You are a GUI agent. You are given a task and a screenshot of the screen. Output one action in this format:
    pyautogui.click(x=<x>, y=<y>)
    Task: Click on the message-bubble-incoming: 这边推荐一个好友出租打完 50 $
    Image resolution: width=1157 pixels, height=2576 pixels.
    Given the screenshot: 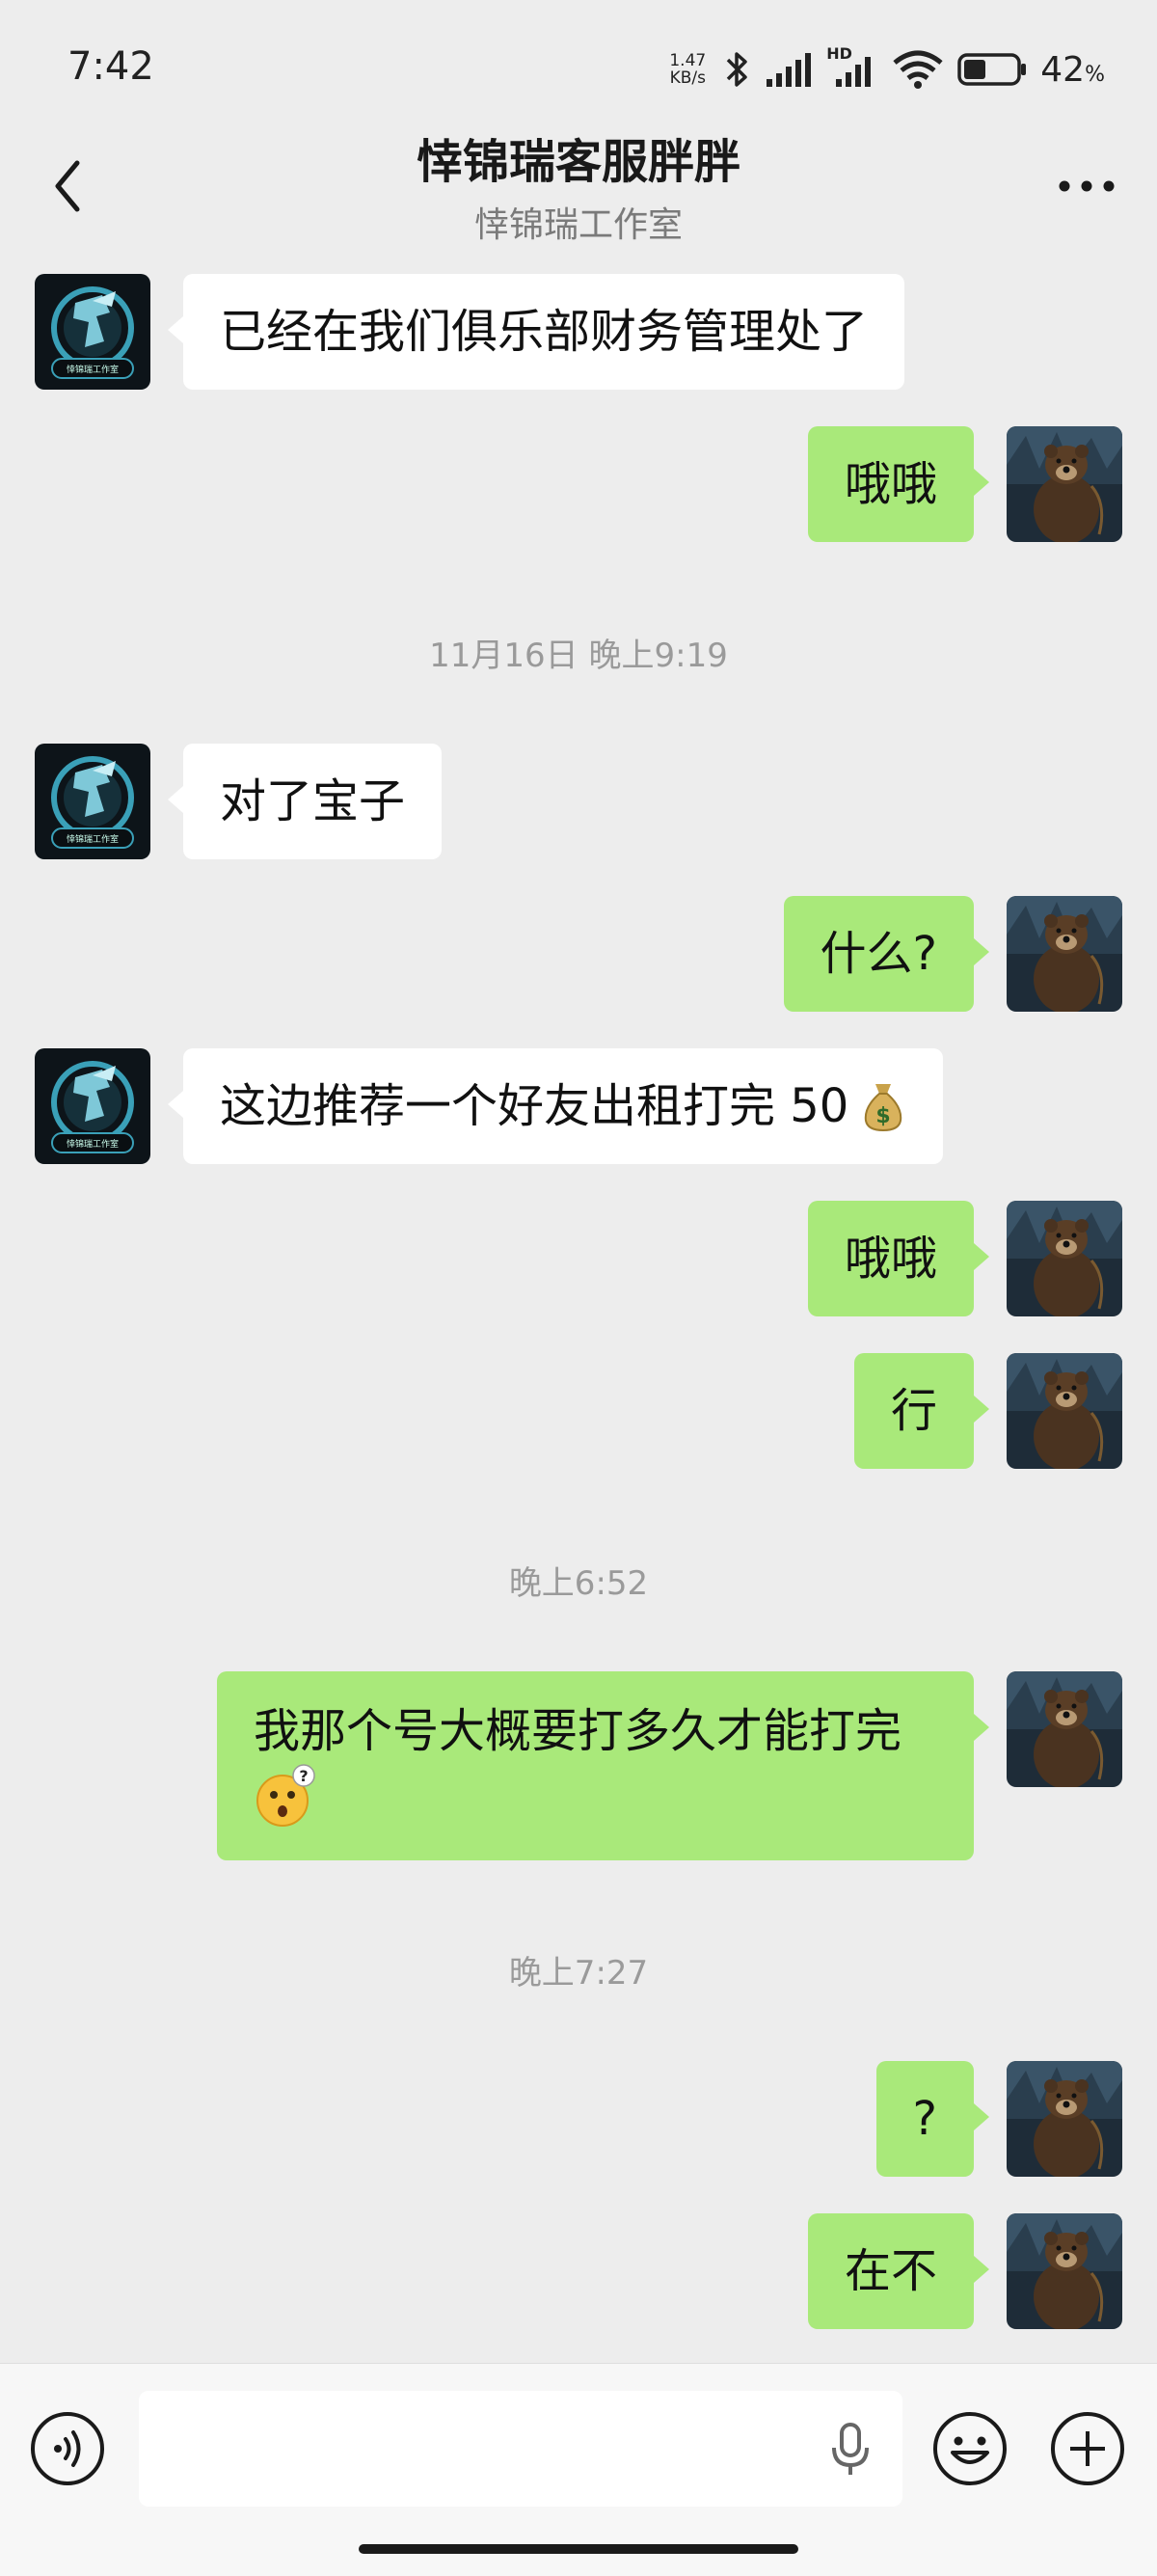 What is the action you would take?
    pyautogui.click(x=555, y=1106)
    